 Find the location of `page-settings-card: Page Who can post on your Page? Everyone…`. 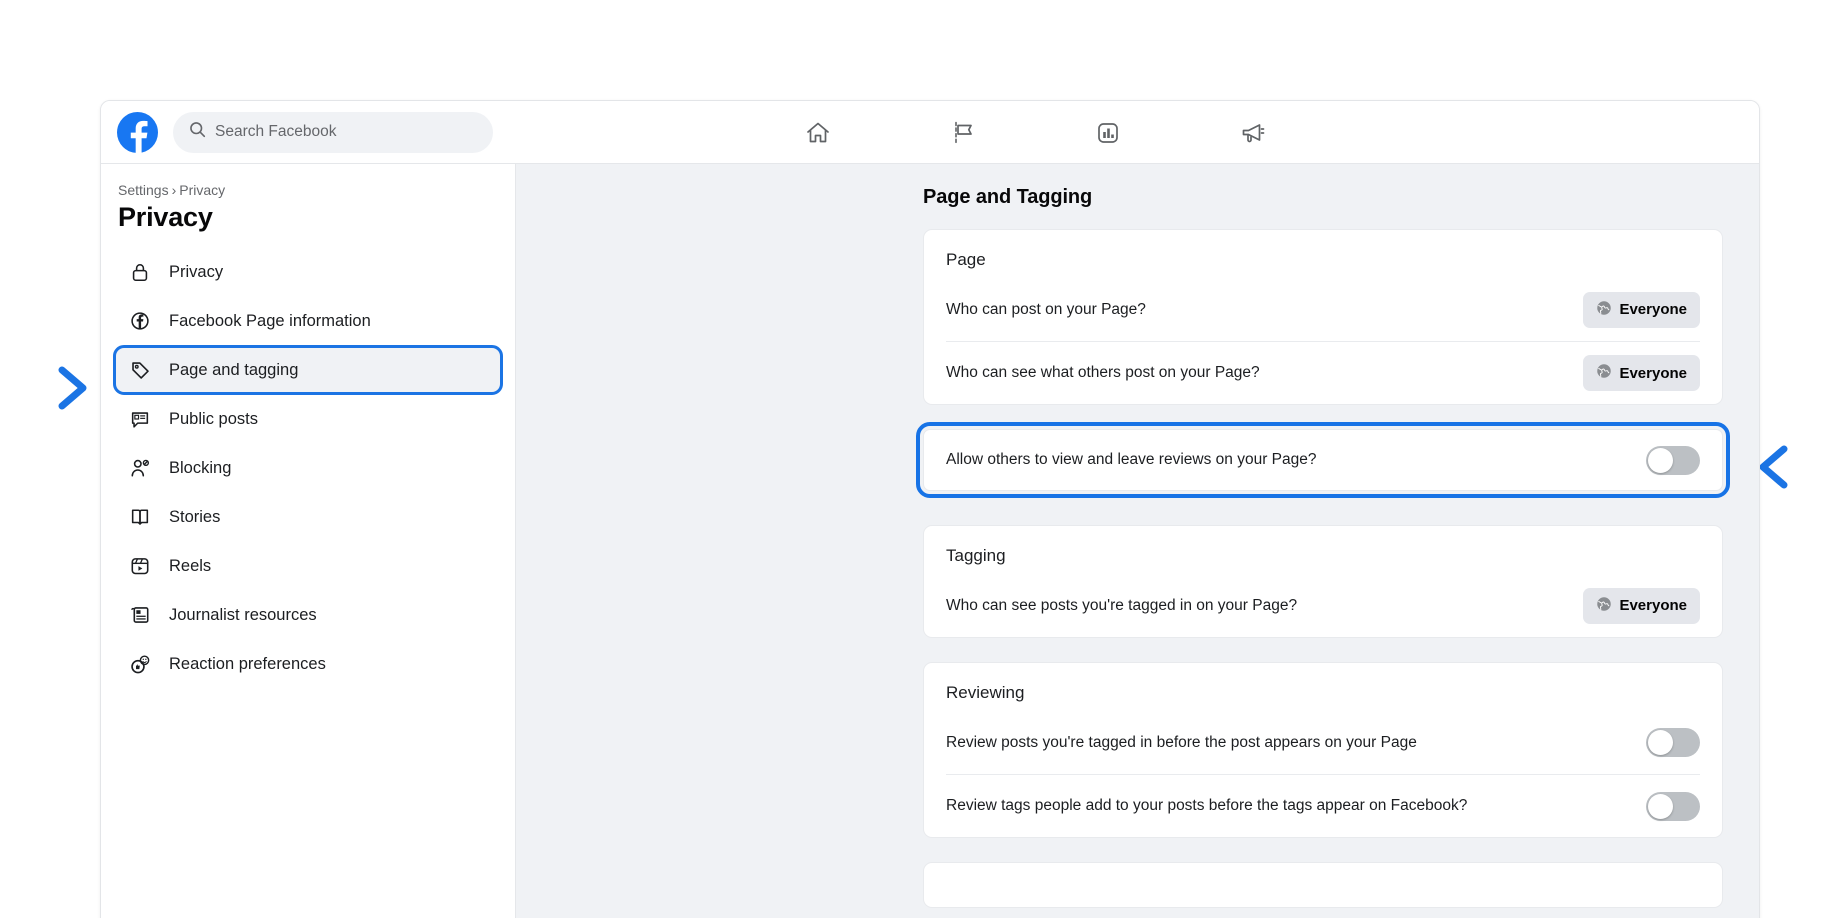

page-settings-card: Page Who can post on your Page? Everyone… is located at coordinates (1323, 317).